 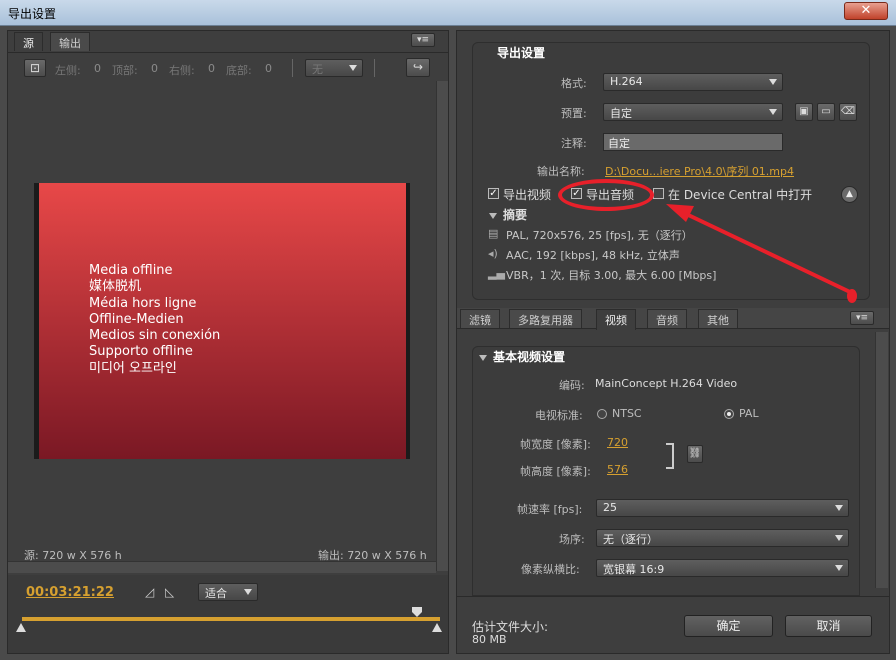 I want to click on settings-scrollbar, so click(x=881, y=460).